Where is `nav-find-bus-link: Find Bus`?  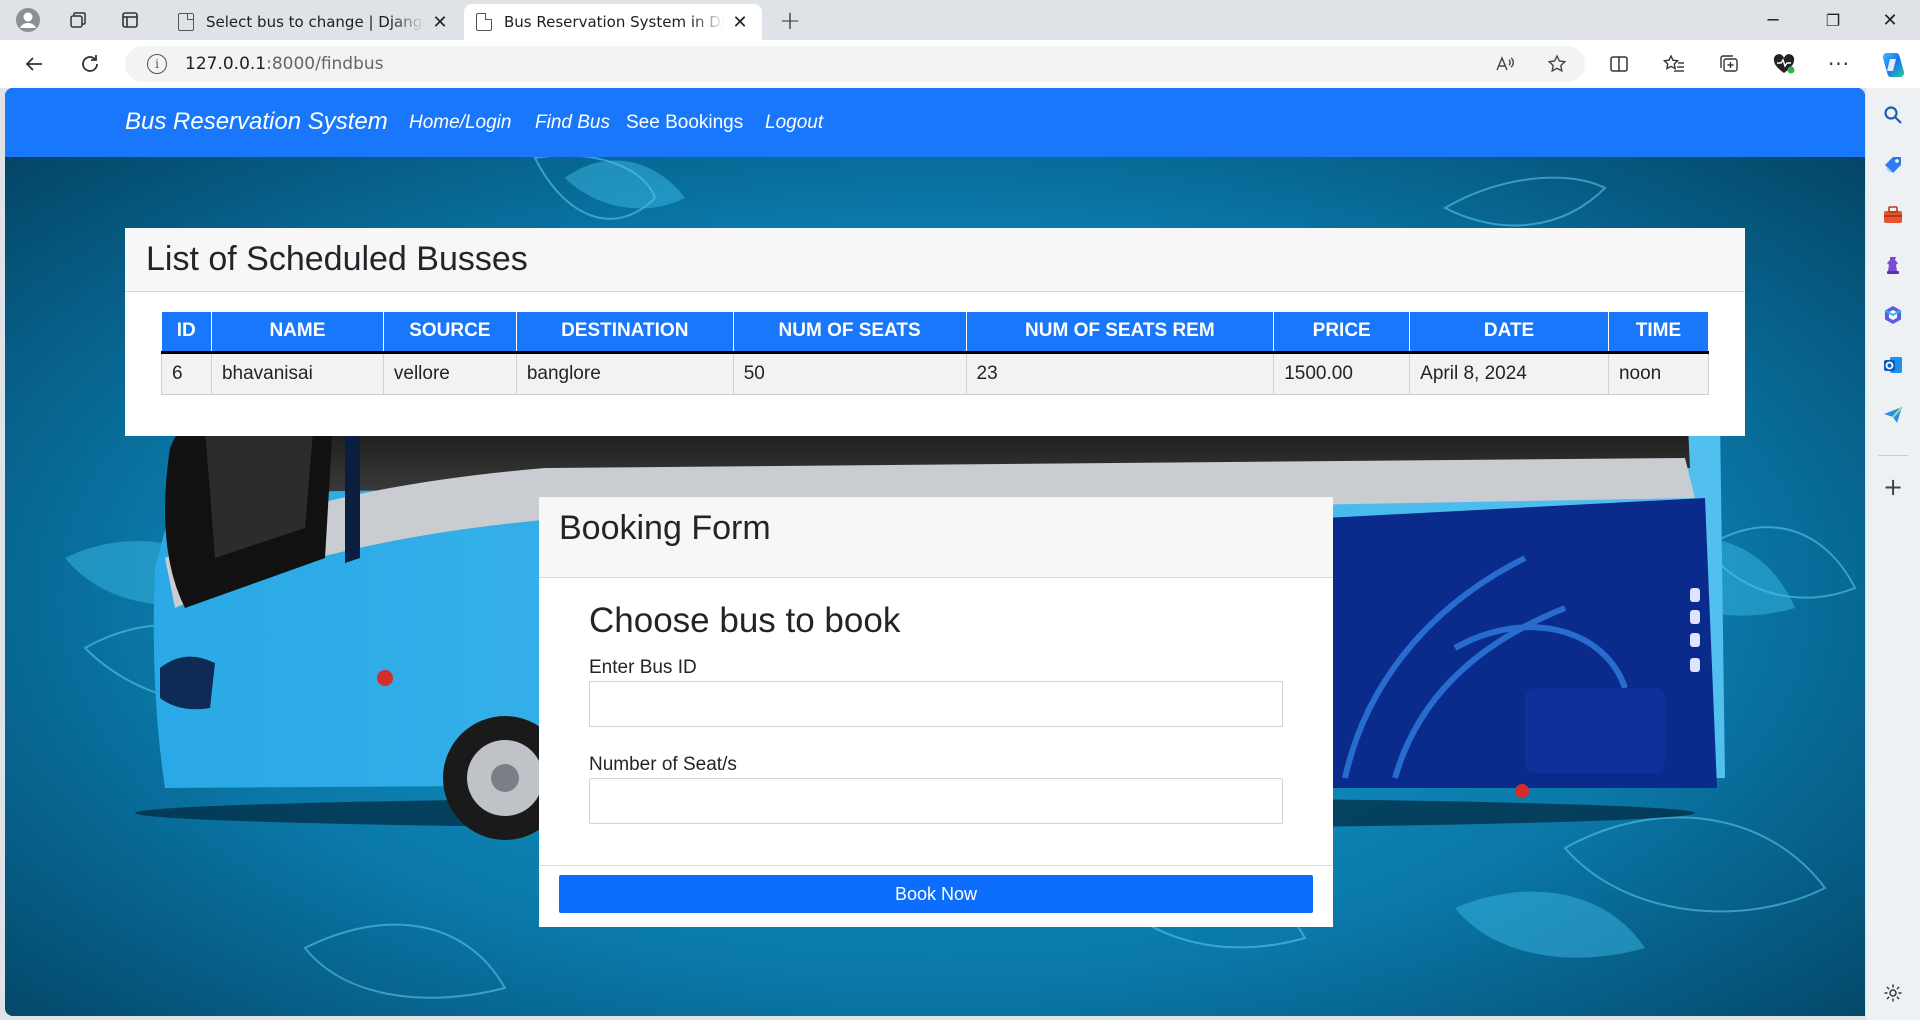 nav-find-bus-link: Find Bus is located at coordinates (572, 123).